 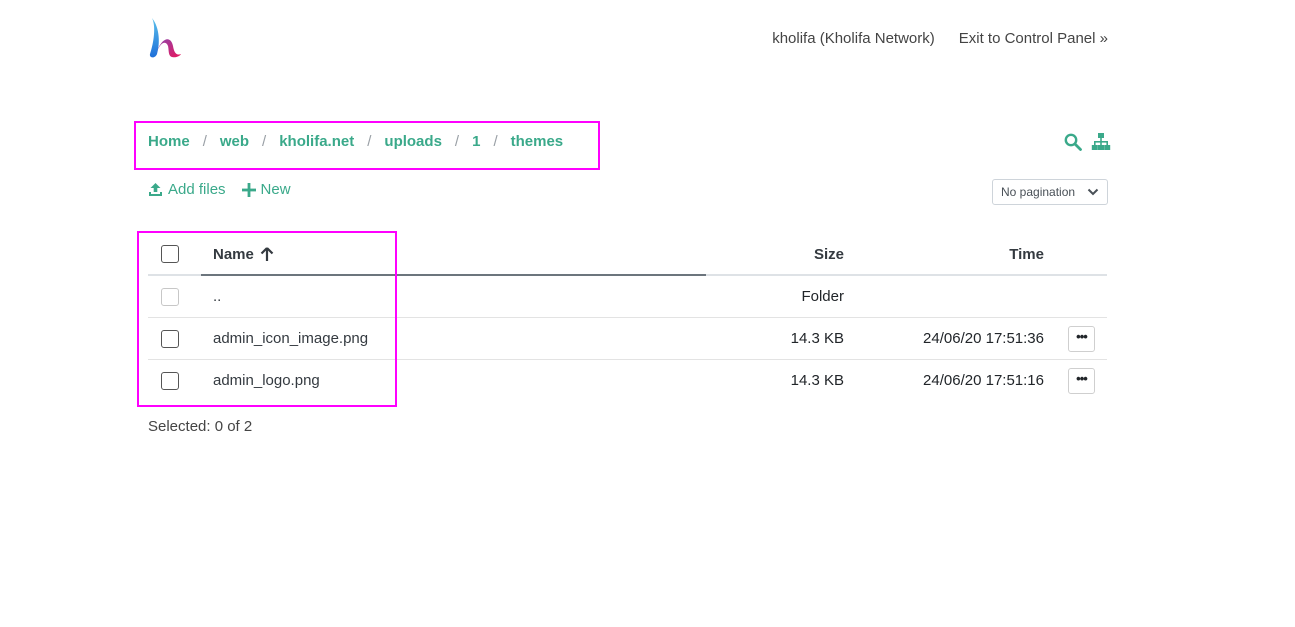 What do you see at coordinates (413, 141) in the screenshot?
I see `breadcrumb-uploads: uploads` at bounding box center [413, 141].